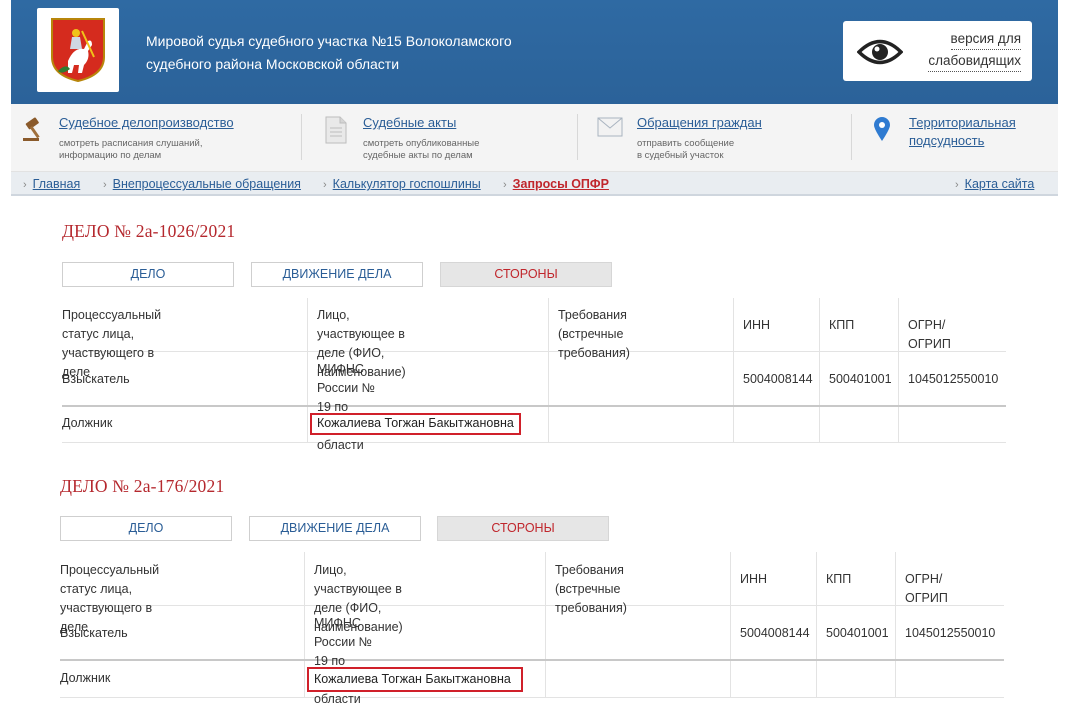 The width and height of the screenshot is (1070, 711). Describe the element at coordinates (207, 184) in the screenshot. I see `breadcrumb-link-appeals: Внепроцессуальные обращения` at that location.